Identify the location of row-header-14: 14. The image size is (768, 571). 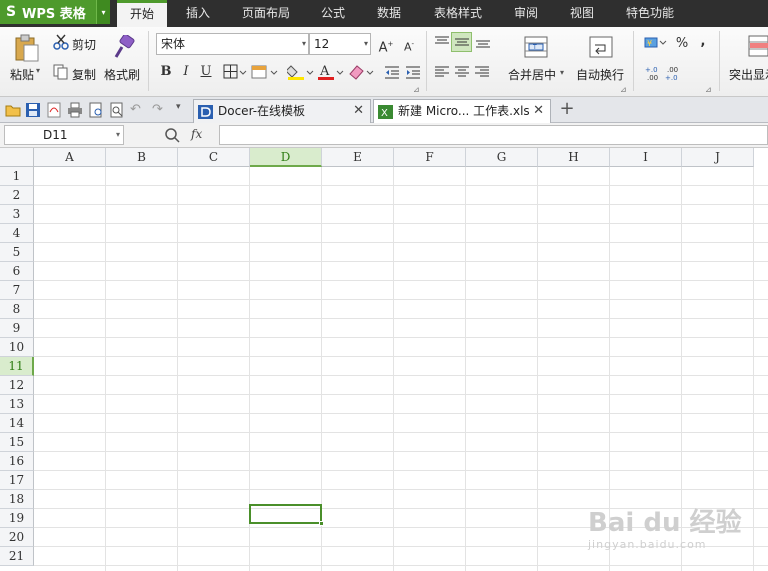
(17, 423).